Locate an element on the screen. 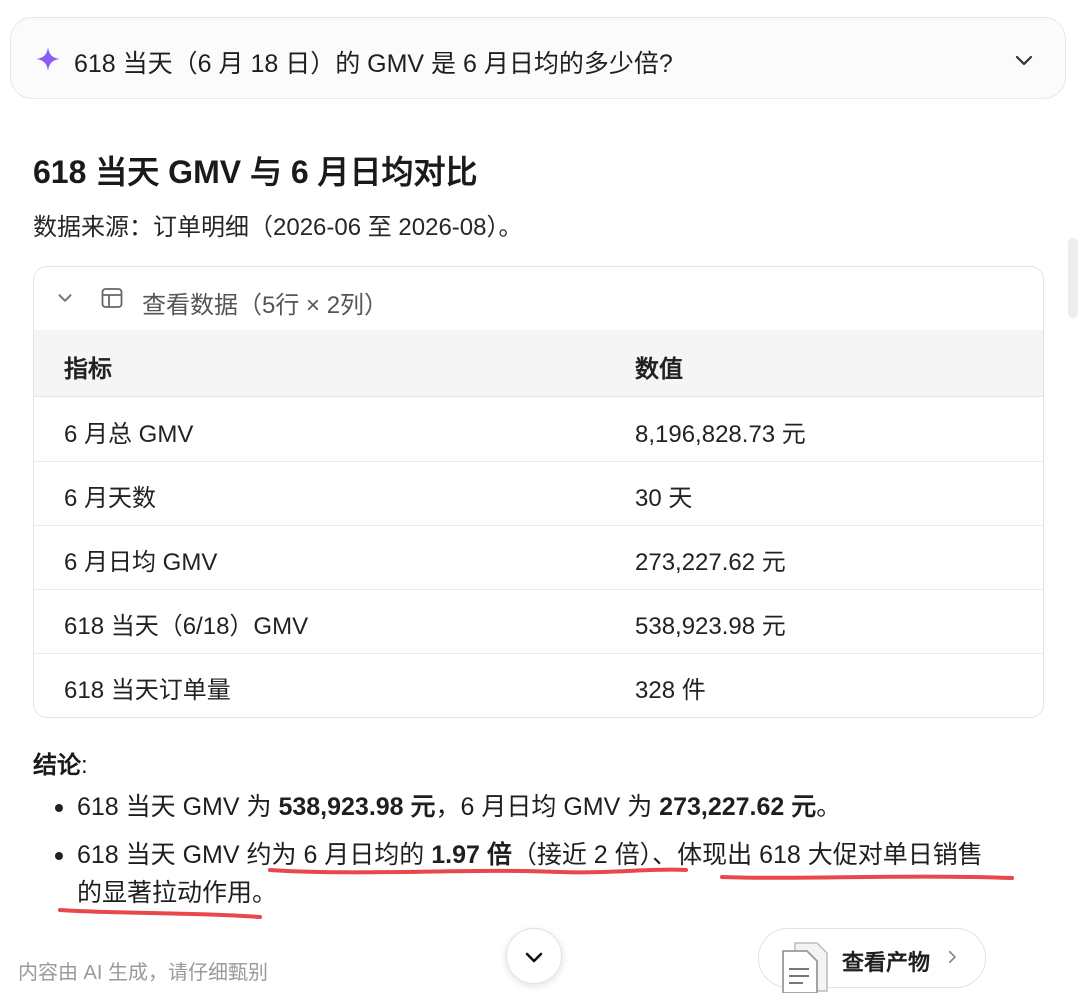  table-cell: 618 当天订单量 is located at coordinates (147, 690).